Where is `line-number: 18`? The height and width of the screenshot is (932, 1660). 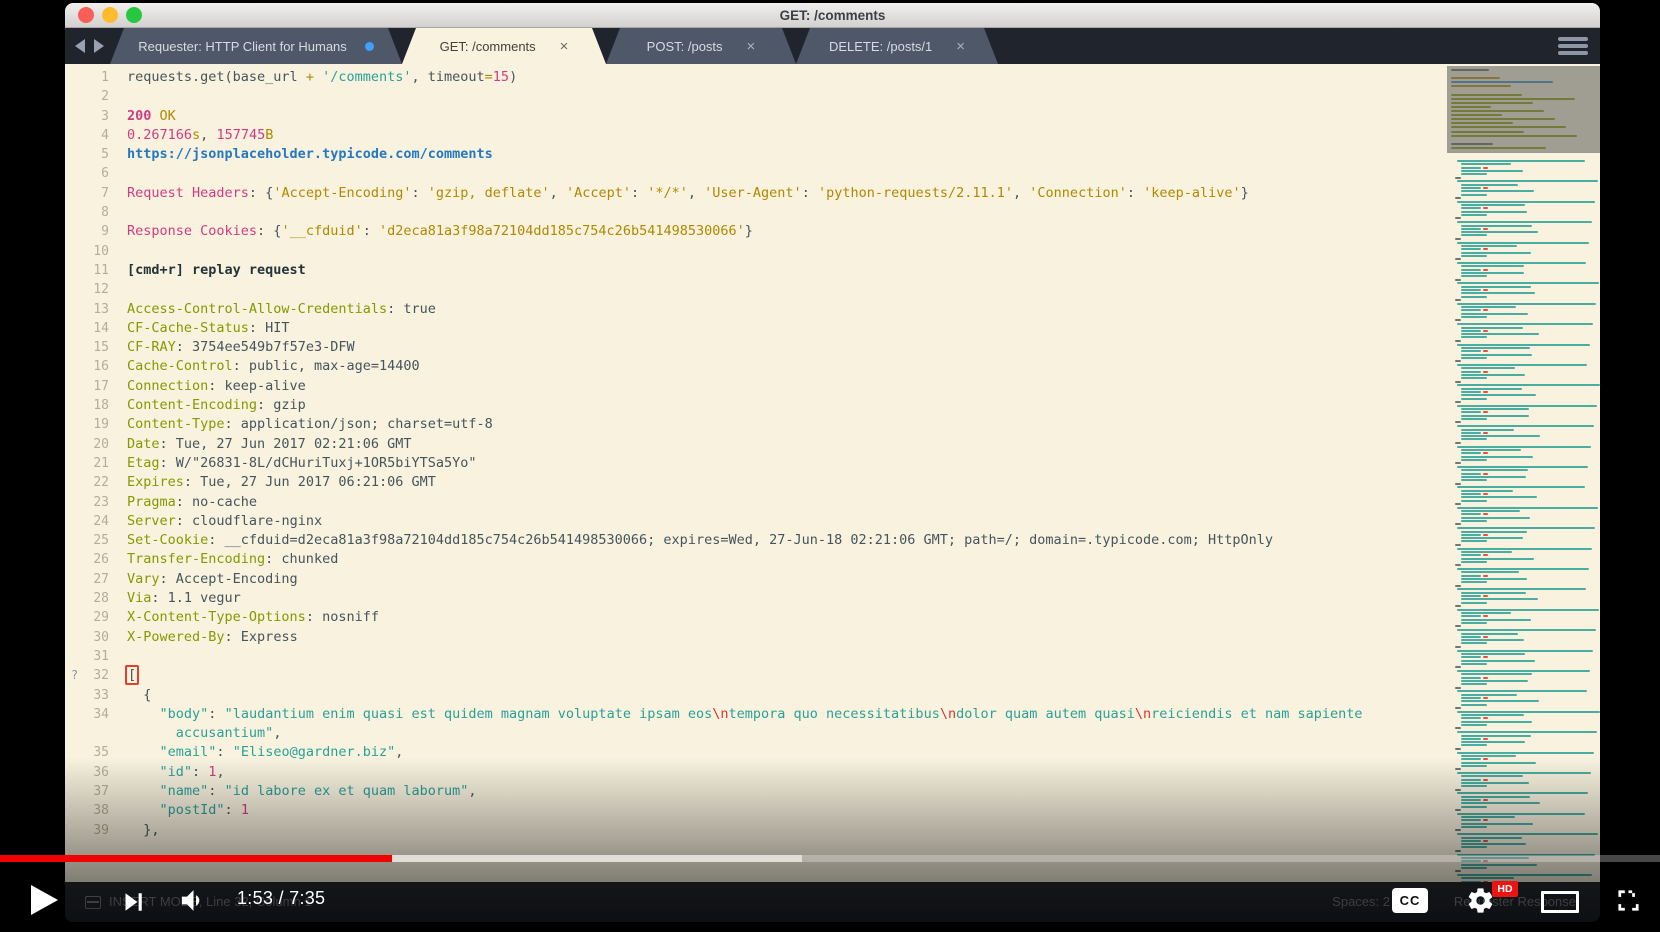 line-number: 18 is located at coordinates (101, 406).